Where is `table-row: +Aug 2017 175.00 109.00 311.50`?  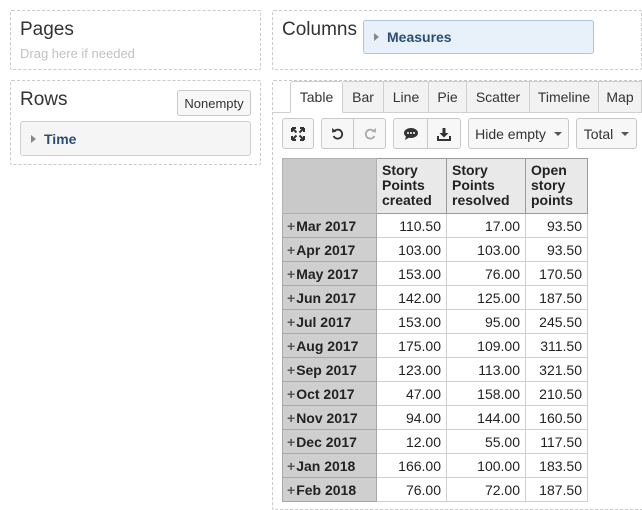 table-row: +Aug 2017 175.00 109.00 311.50 is located at coordinates (435, 345).